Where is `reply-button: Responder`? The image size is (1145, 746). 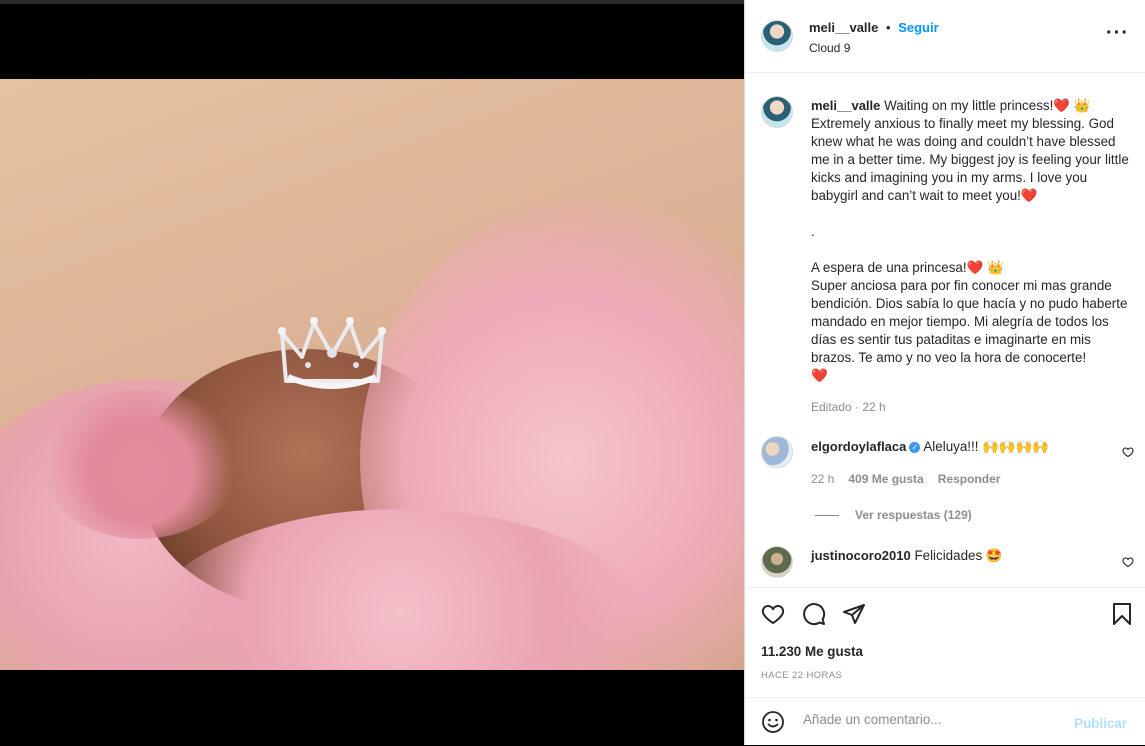 reply-button: Responder is located at coordinates (969, 479).